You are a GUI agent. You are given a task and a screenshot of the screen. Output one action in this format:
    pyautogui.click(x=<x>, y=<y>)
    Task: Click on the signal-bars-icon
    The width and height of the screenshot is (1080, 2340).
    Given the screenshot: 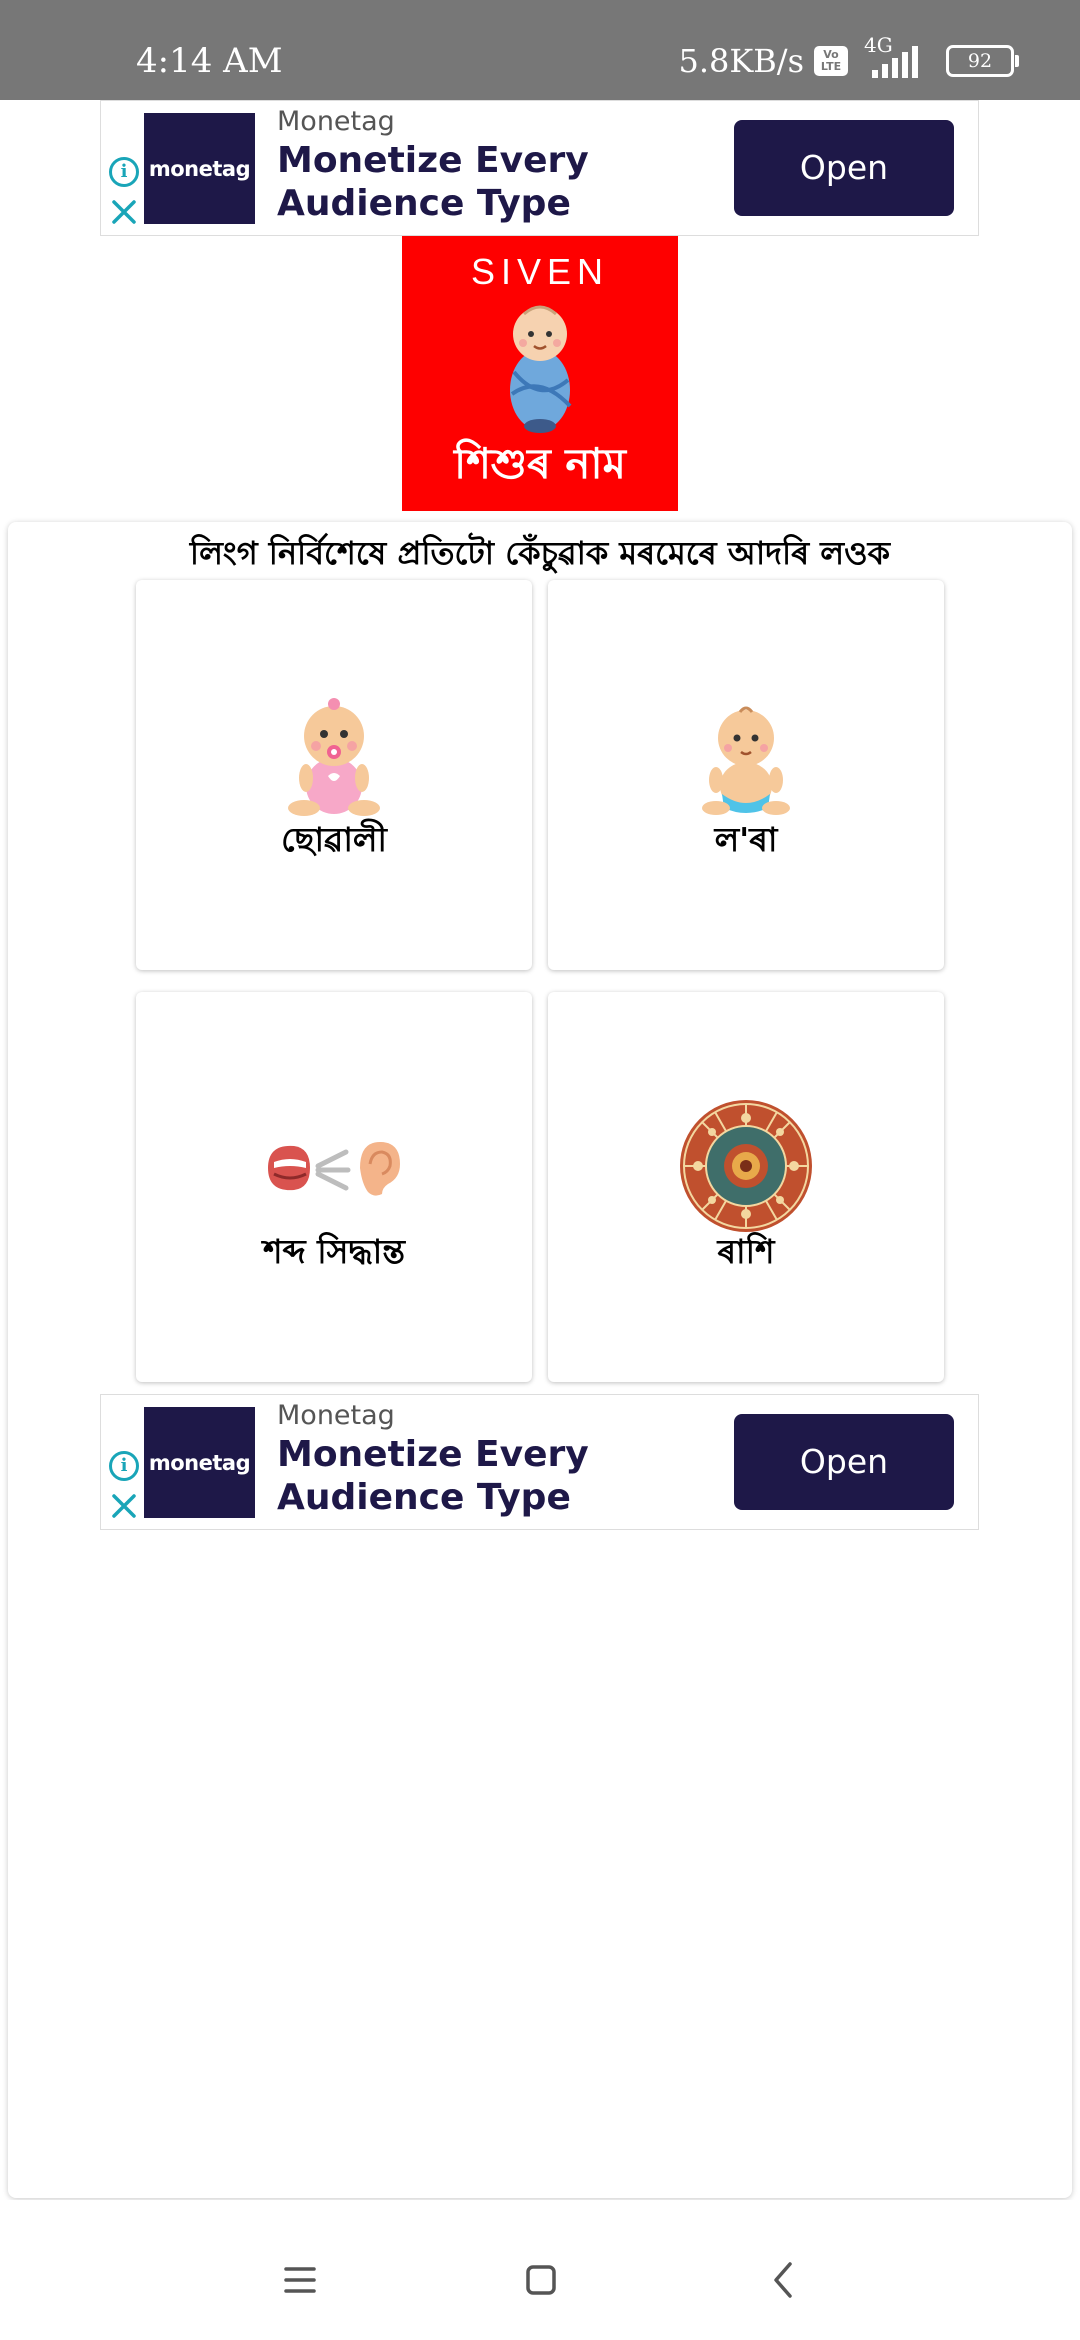 What is the action you would take?
    pyautogui.click(x=895, y=62)
    